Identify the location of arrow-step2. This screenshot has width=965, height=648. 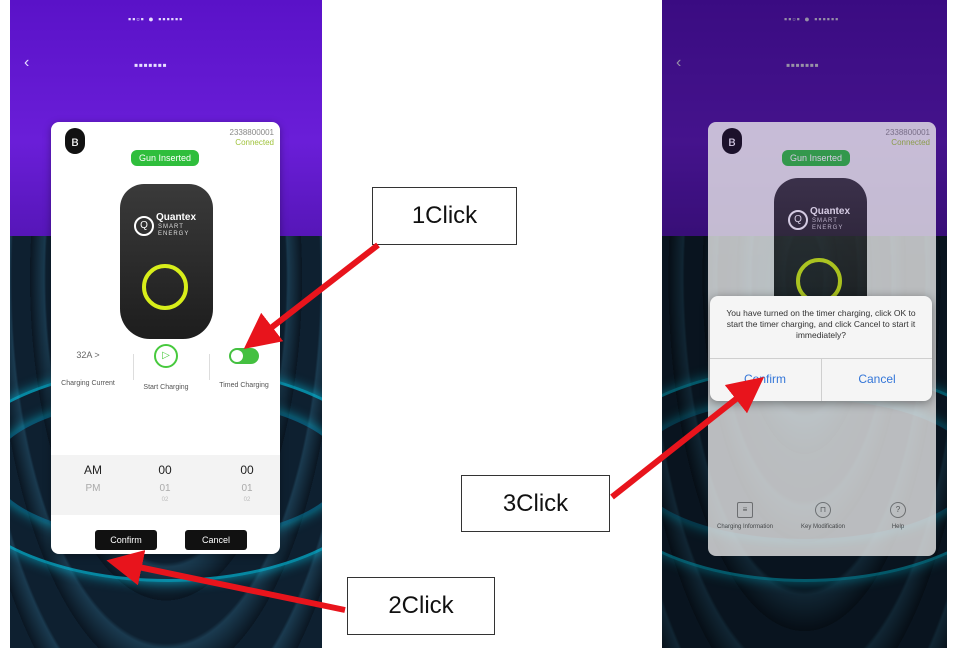
(226, 581).